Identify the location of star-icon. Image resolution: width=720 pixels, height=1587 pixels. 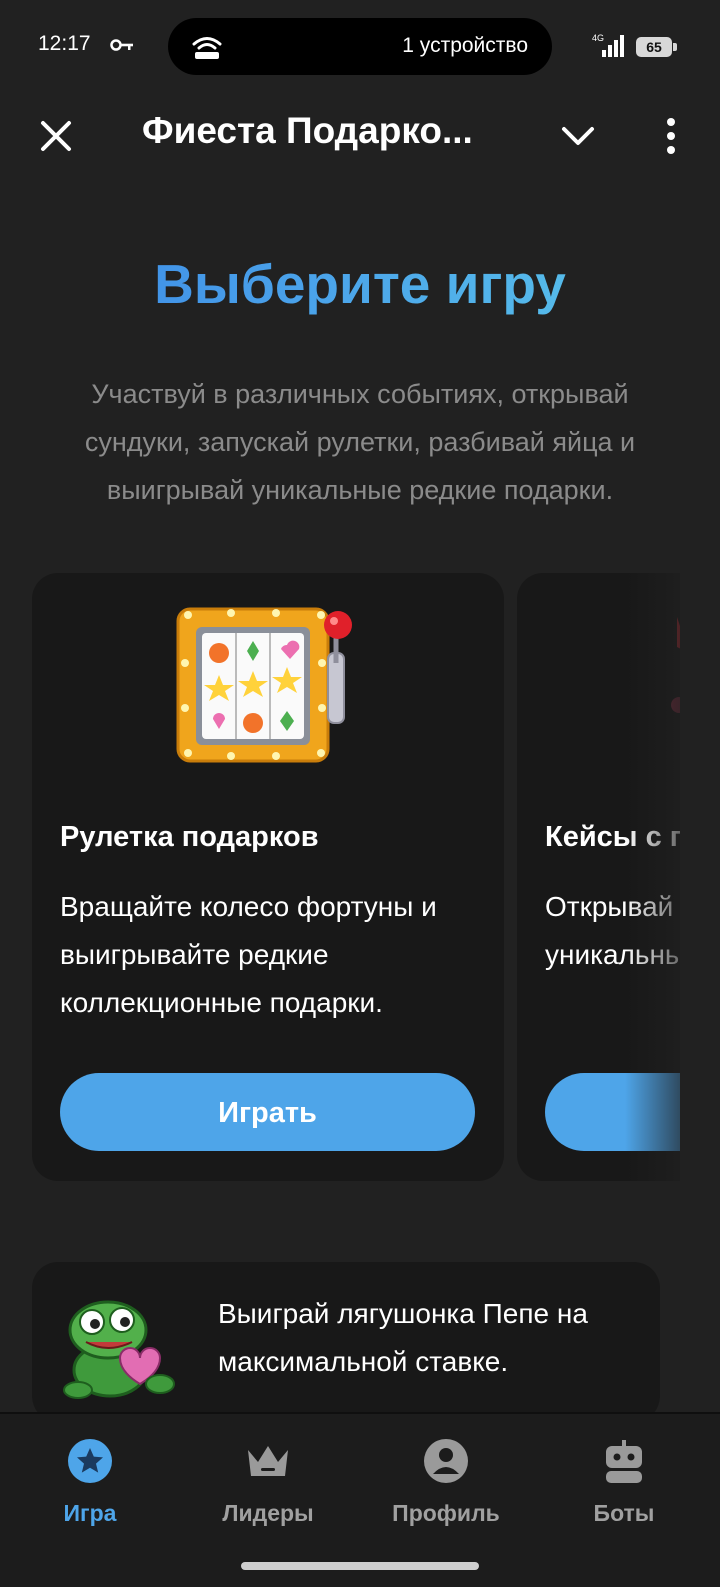
(90, 1461).